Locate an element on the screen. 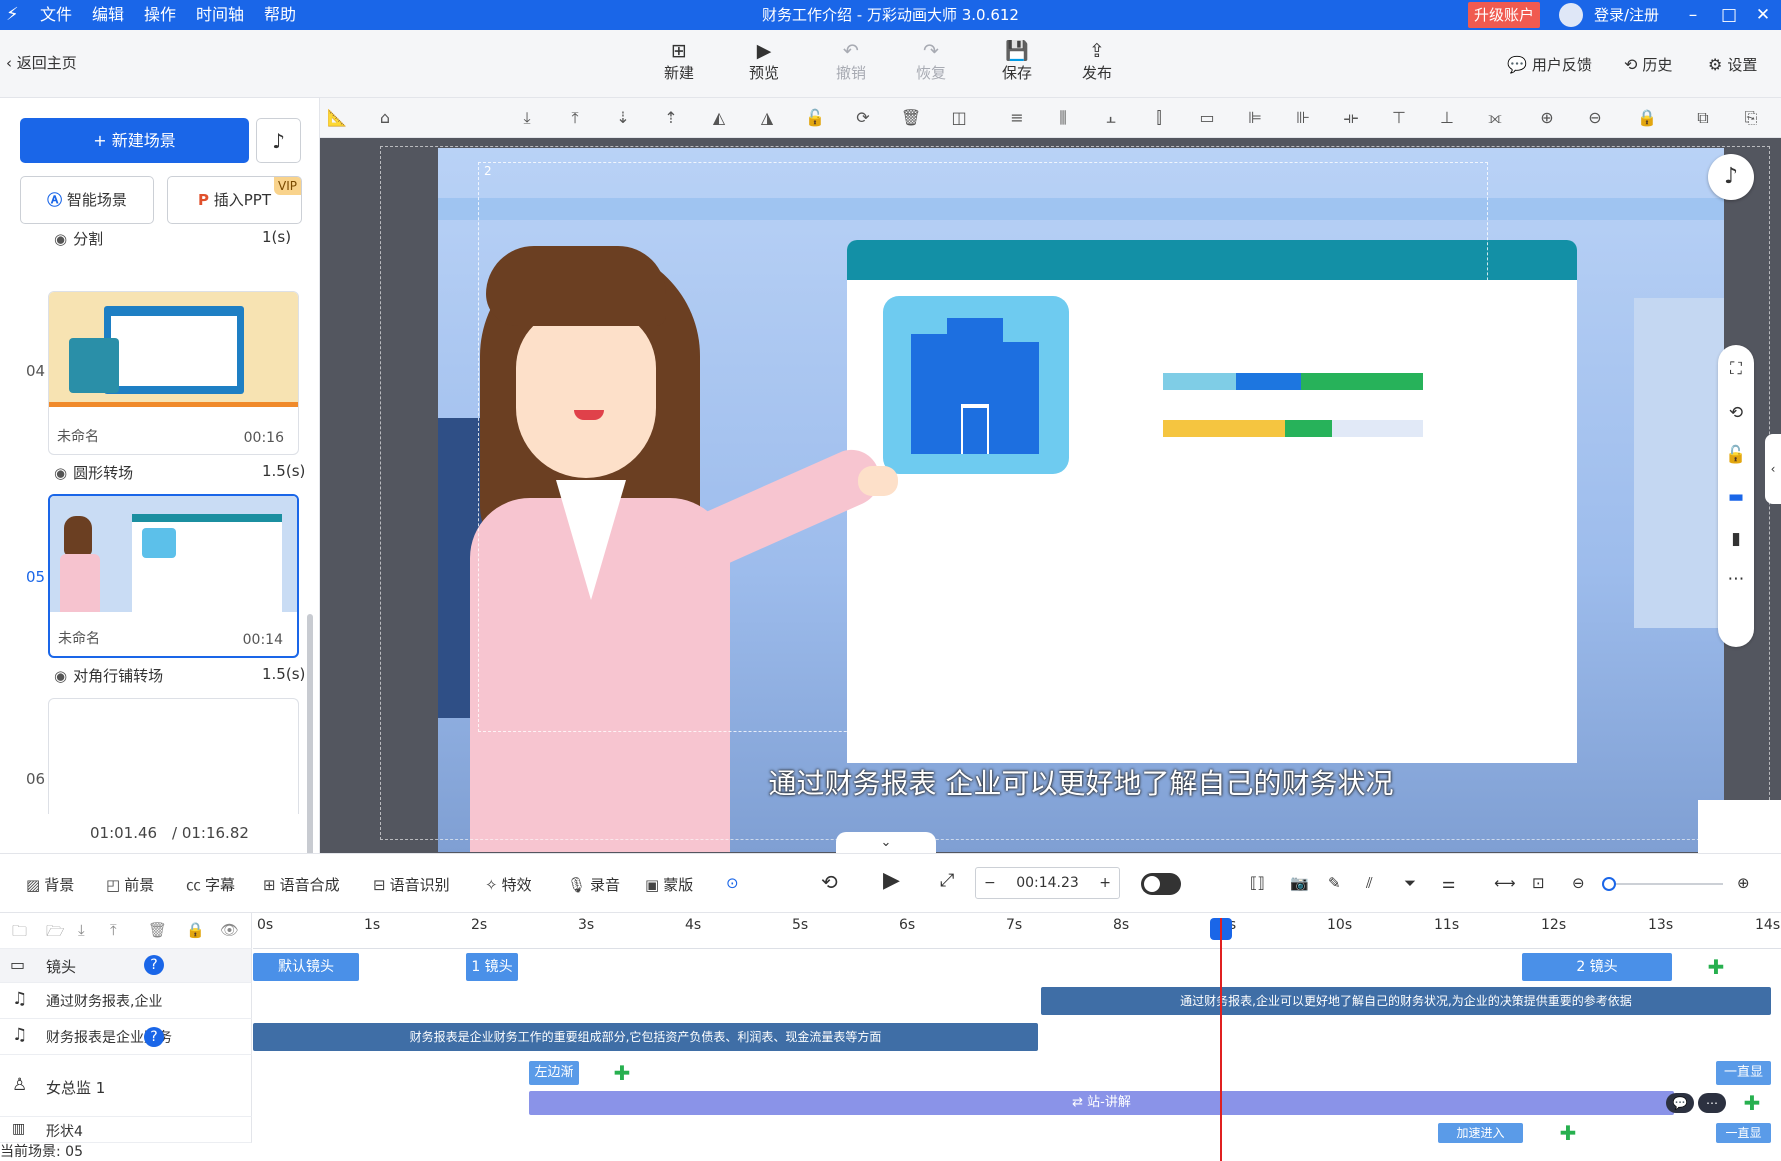 Image resolution: width=1781 pixels, height=1161 pixels. folder-add-icon: 🗁 is located at coordinates (55, 933).